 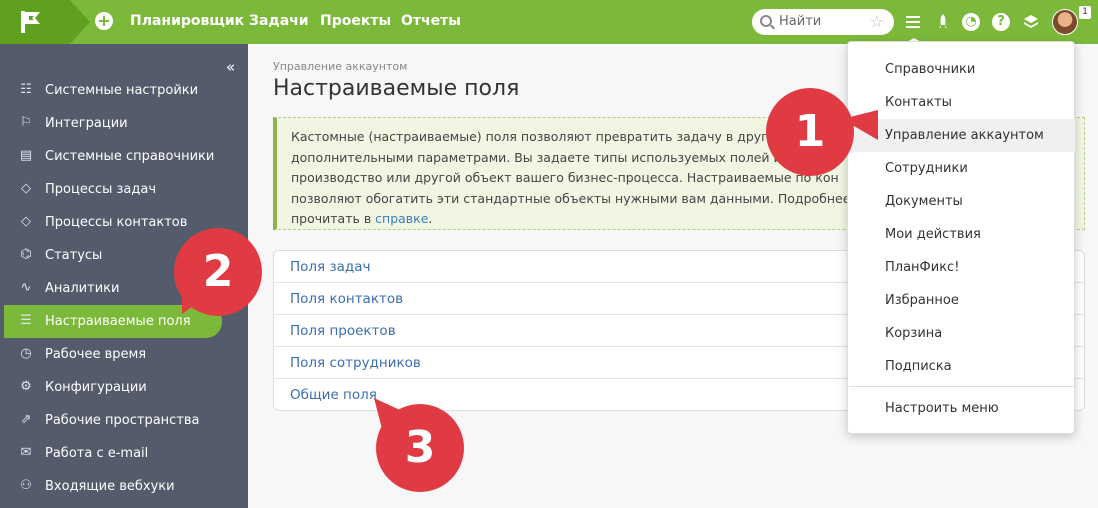 I want to click on menu-item-label: Корзина, so click(x=914, y=333).